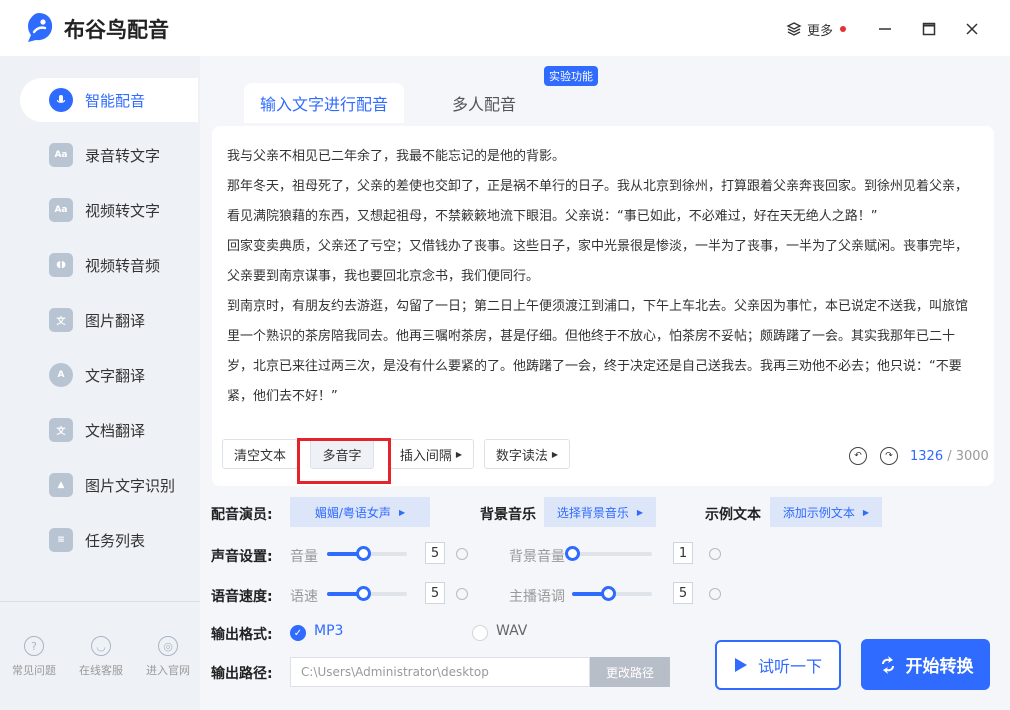 Image resolution: width=1010 pixels, height=710 pixels. I want to click on clear-text-button: 清空文本, so click(260, 454).